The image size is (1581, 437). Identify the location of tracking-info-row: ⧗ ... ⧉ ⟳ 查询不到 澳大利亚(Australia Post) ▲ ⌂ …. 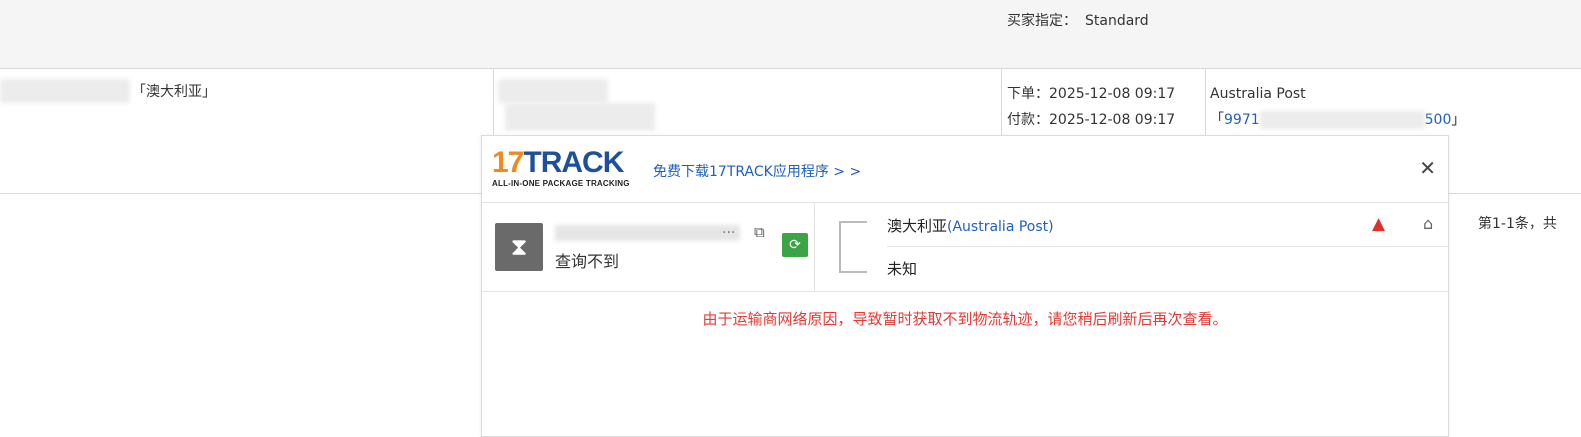
(965, 247).